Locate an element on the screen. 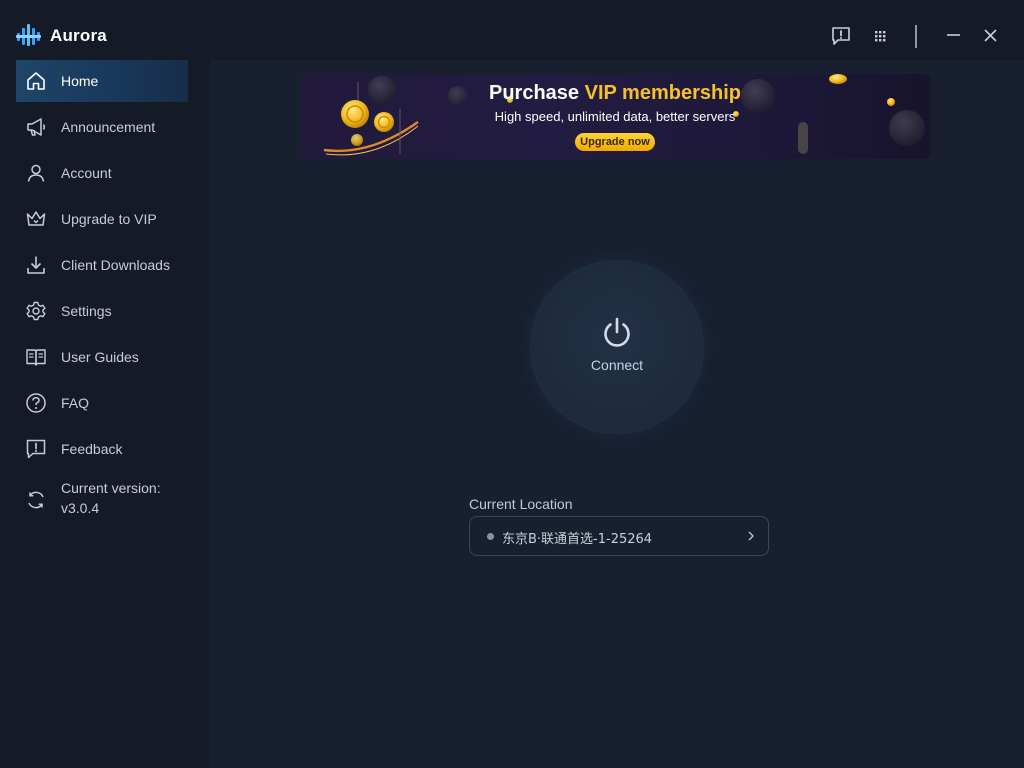 This screenshot has height=768, width=1024. sidebar-item-announcement: Announcement is located at coordinates (102, 127).